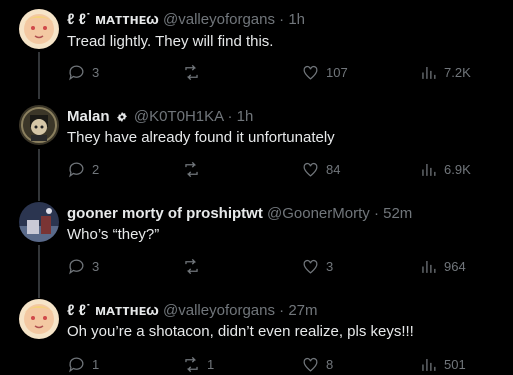  I want to click on tweet-text: Tread lightly. They will find this., so click(170, 41).